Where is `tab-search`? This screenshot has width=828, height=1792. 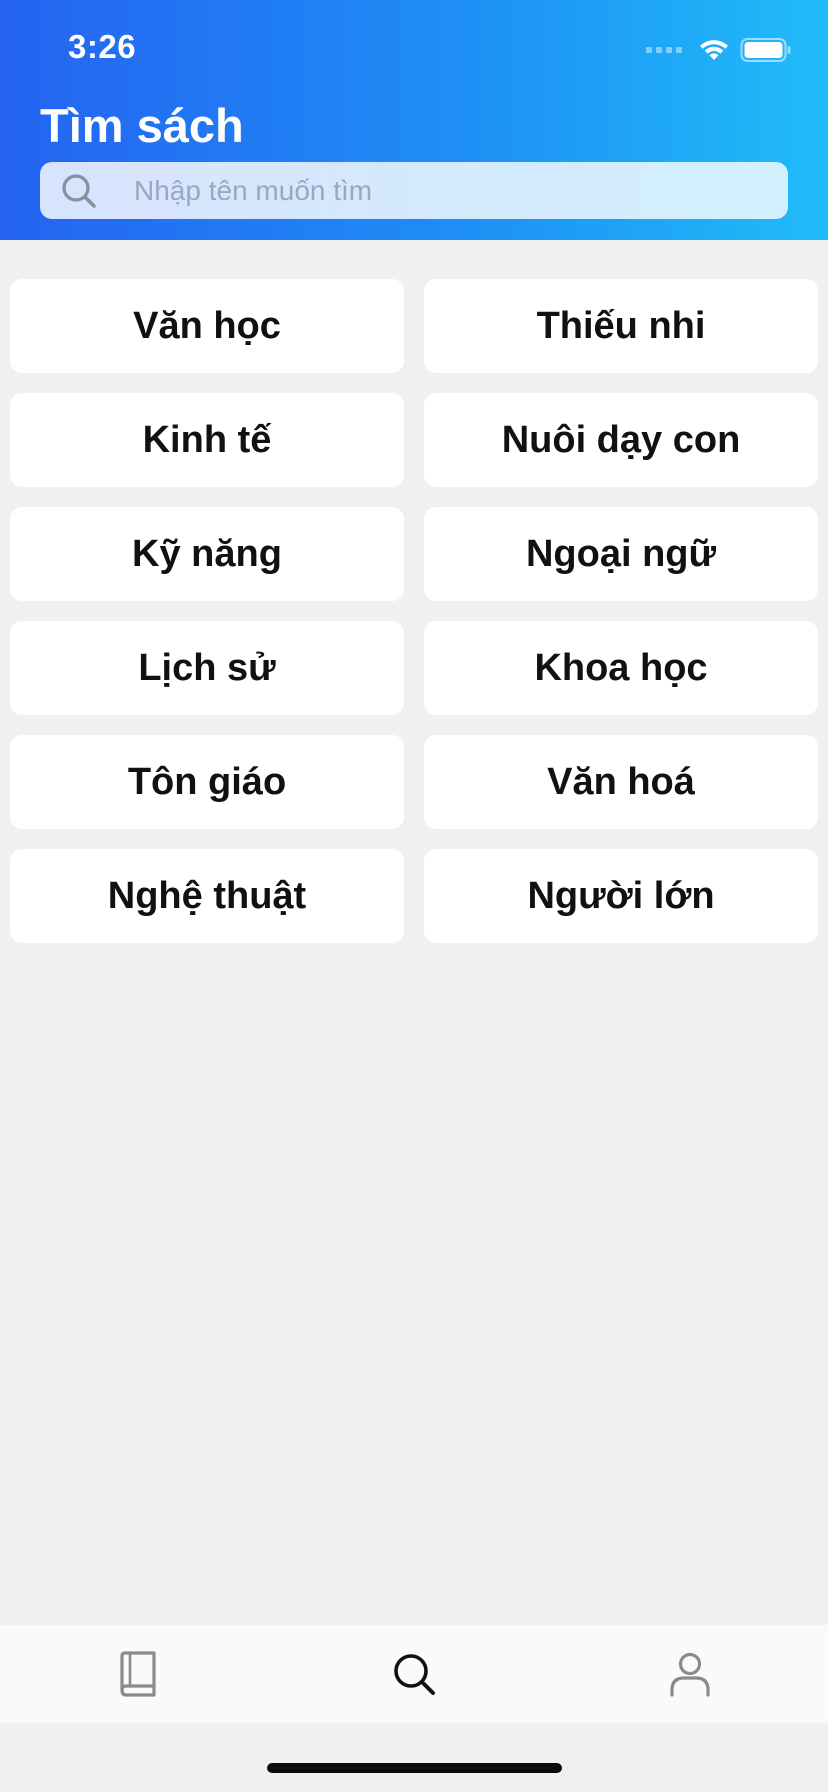 tab-search is located at coordinates (414, 1674).